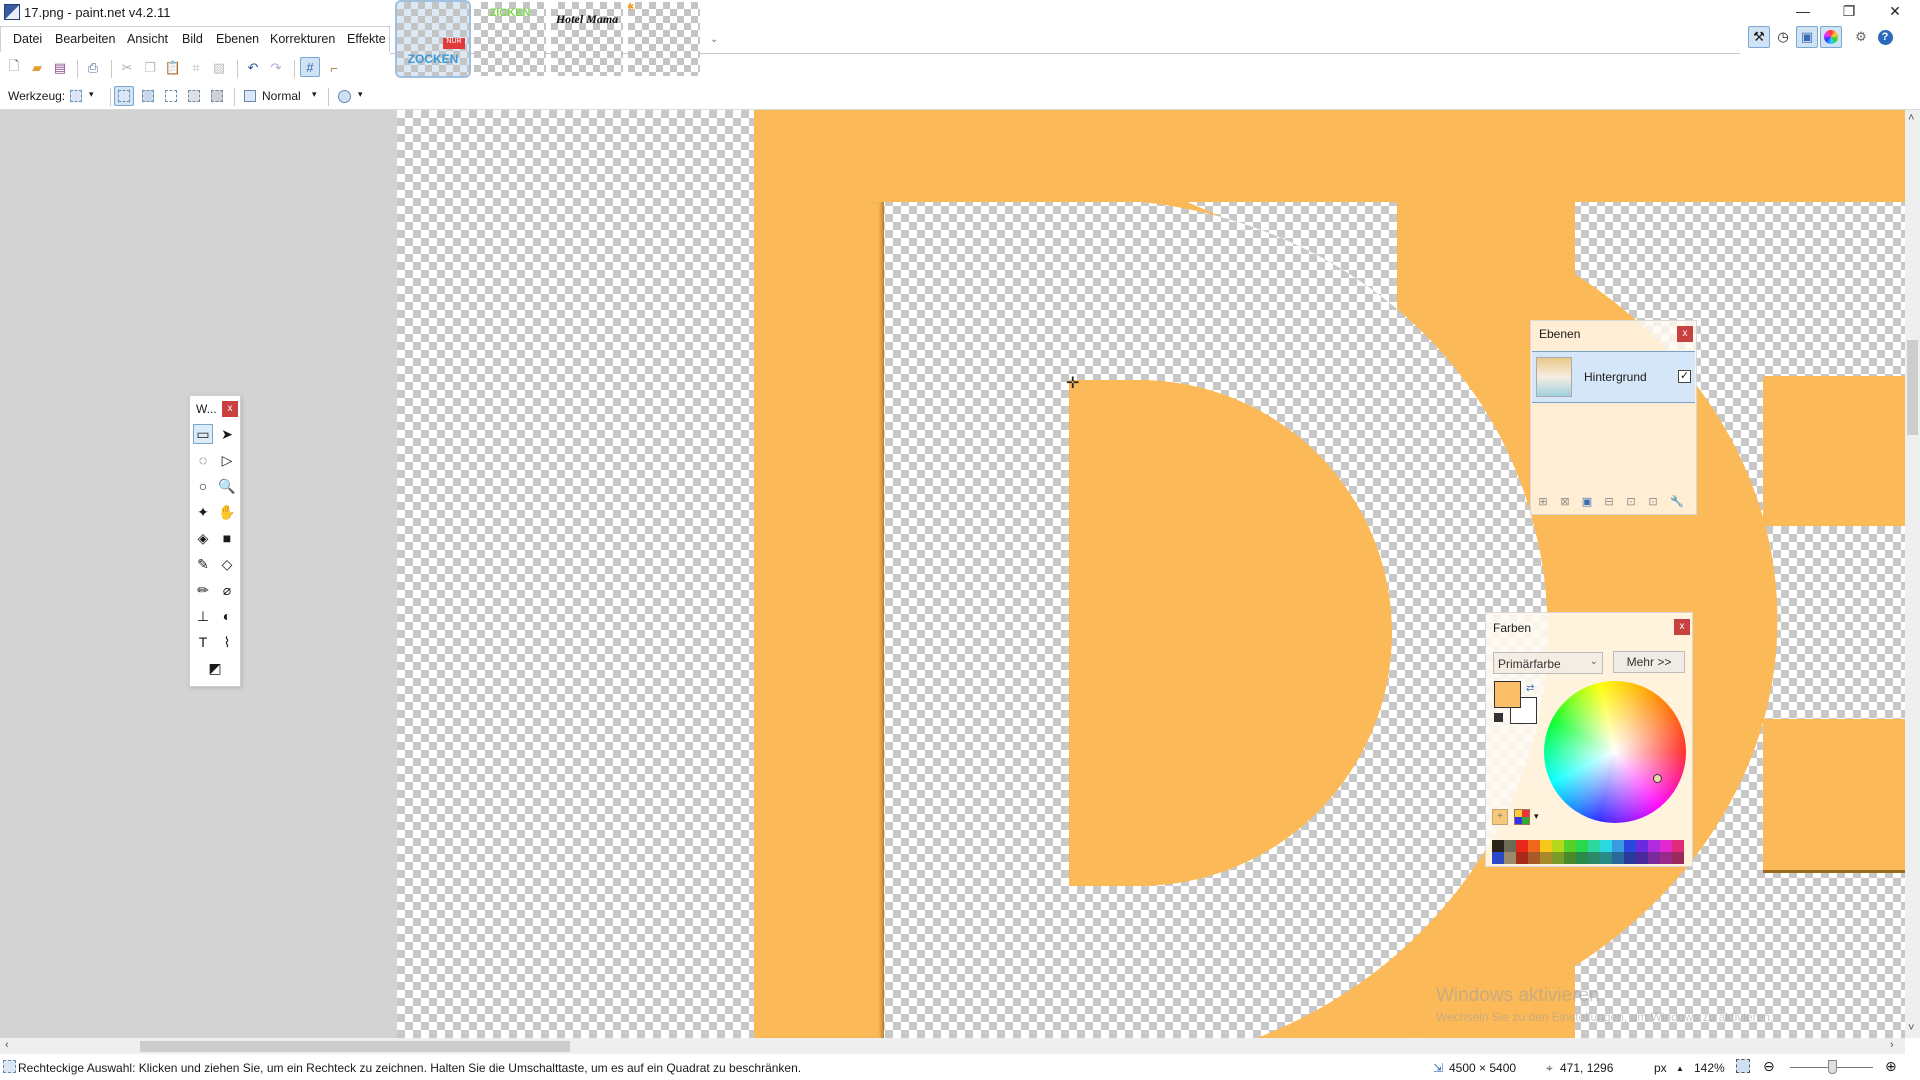 The image size is (1920, 1080). Describe the element at coordinates (227, 590) in the screenshot. I see `color-picker-tool-icon: ⌀` at that location.